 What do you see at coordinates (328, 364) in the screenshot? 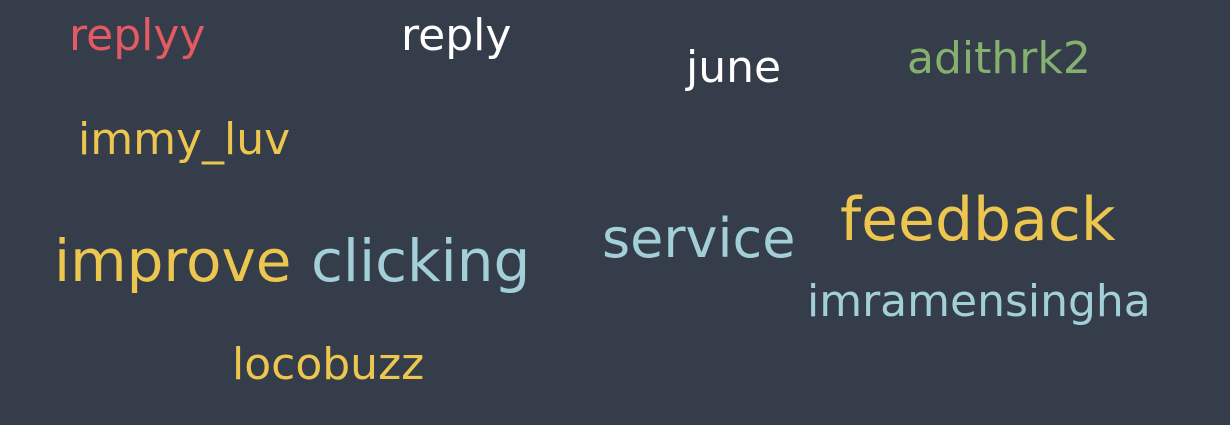
I see `word-locobuzz: locobuzz` at bounding box center [328, 364].